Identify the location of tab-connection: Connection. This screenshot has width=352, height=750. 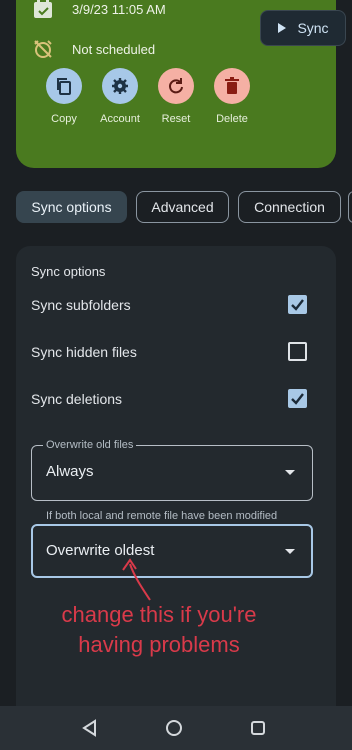
(289, 207).